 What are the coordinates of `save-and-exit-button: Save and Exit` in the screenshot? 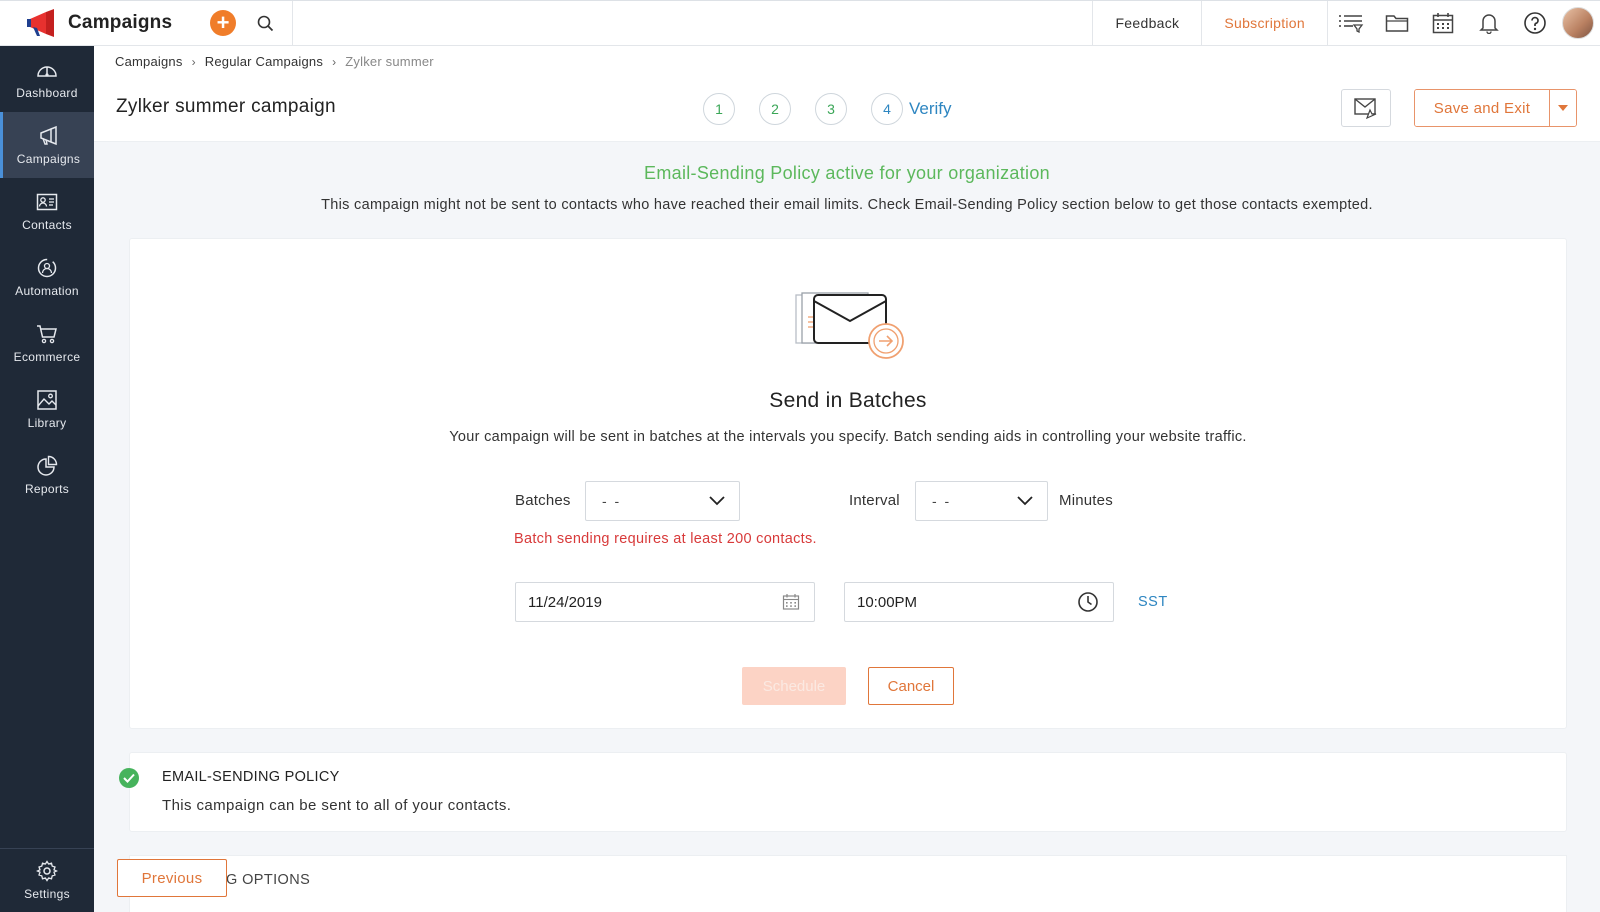 It's located at (1482, 108).